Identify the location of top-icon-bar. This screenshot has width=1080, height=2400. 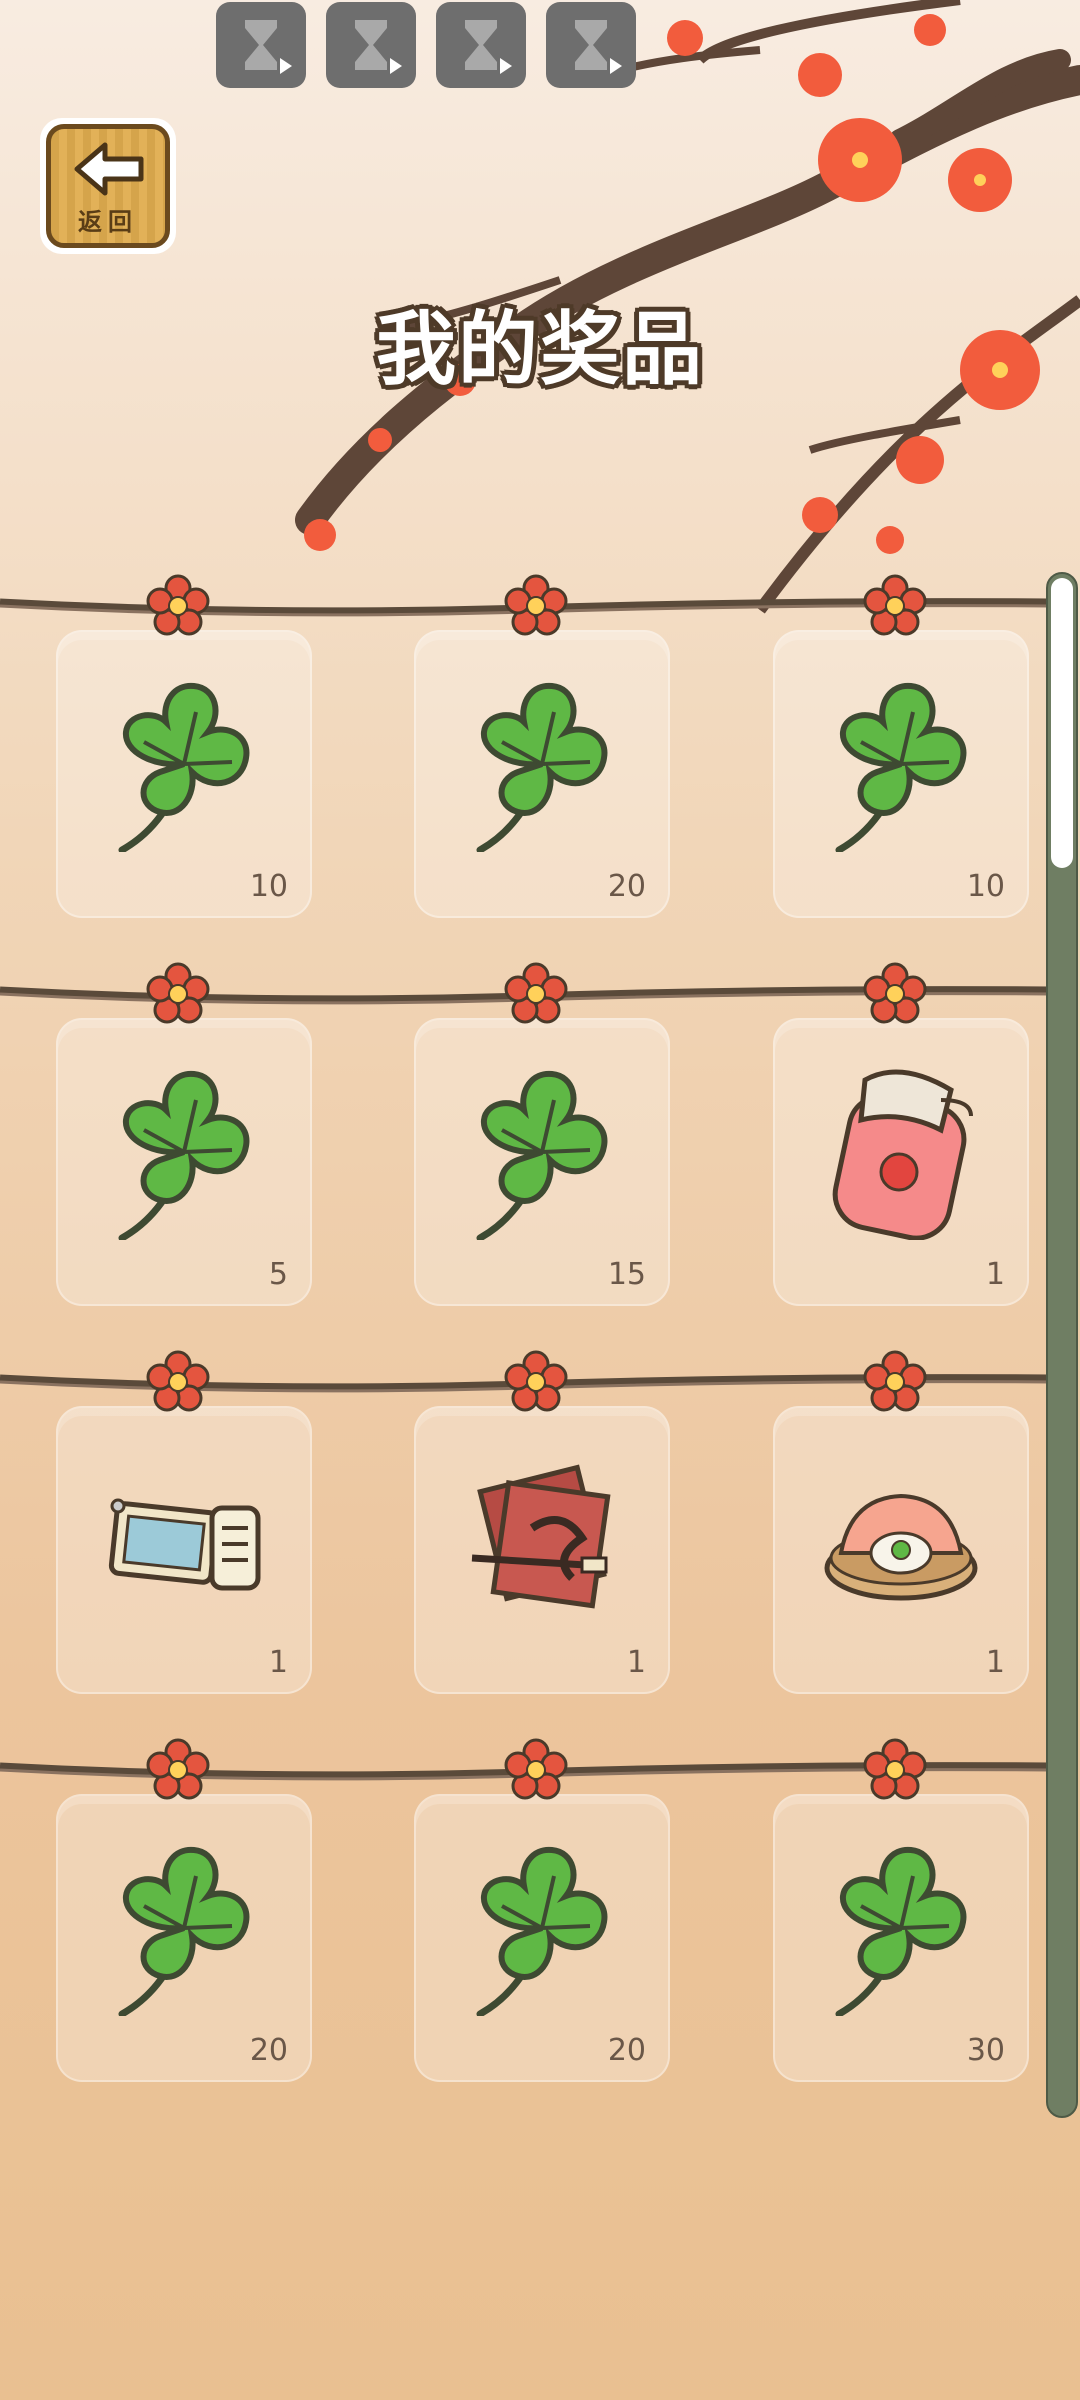
(426, 45).